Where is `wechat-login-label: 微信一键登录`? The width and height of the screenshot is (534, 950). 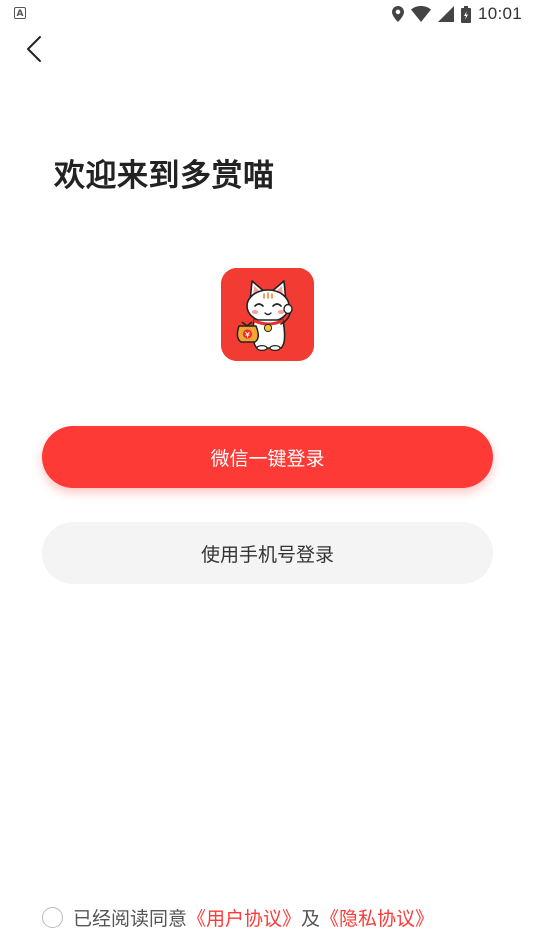
wechat-login-label: 微信一键登录 is located at coordinates (267, 458).